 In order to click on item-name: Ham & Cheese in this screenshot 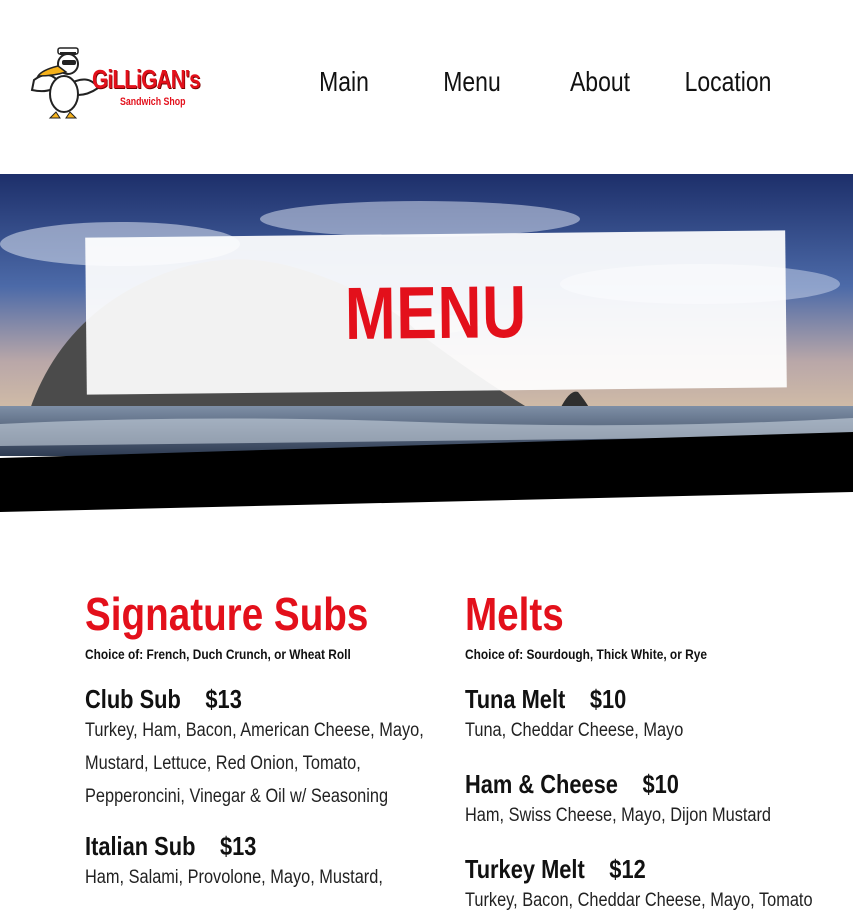, I will do `click(541, 784)`.